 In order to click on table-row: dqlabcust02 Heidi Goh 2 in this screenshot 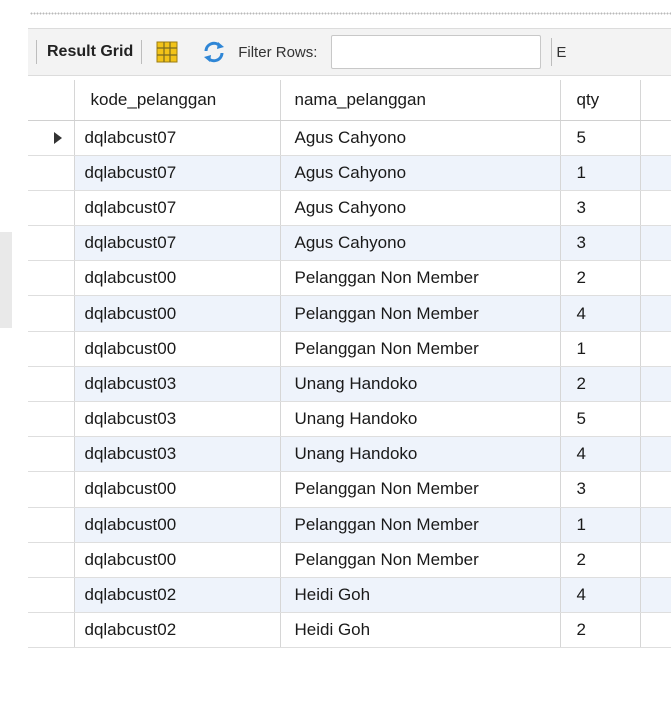, I will do `click(349, 630)`.